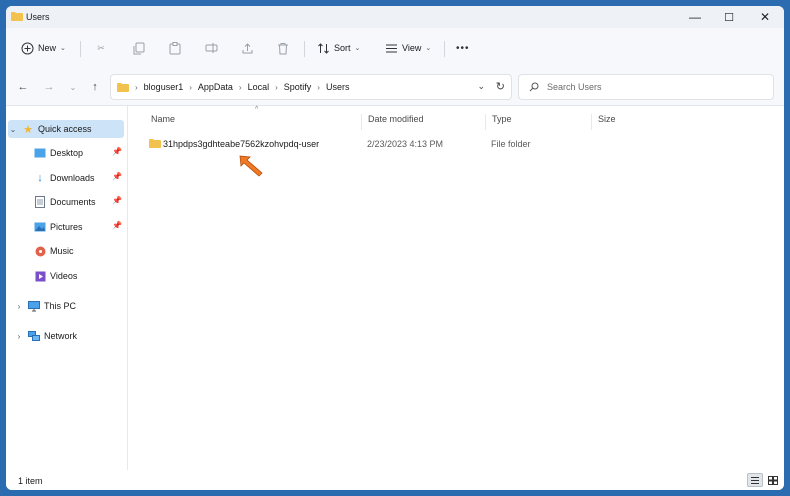 This screenshot has height=496, width=790. What do you see at coordinates (72, 178) in the screenshot?
I see `sidebar-item-label: Downloads` at bounding box center [72, 178].